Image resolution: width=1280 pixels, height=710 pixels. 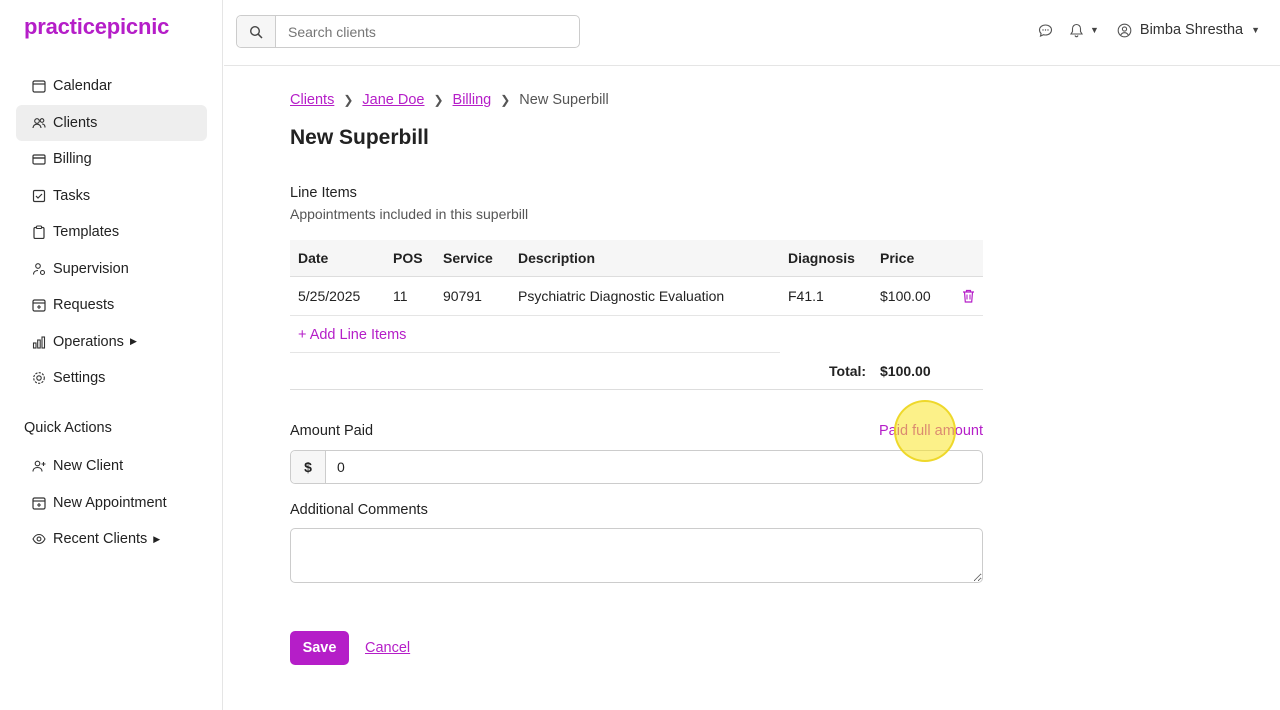 I want to click on section-title: Line Items, so click(x=323, y=193).